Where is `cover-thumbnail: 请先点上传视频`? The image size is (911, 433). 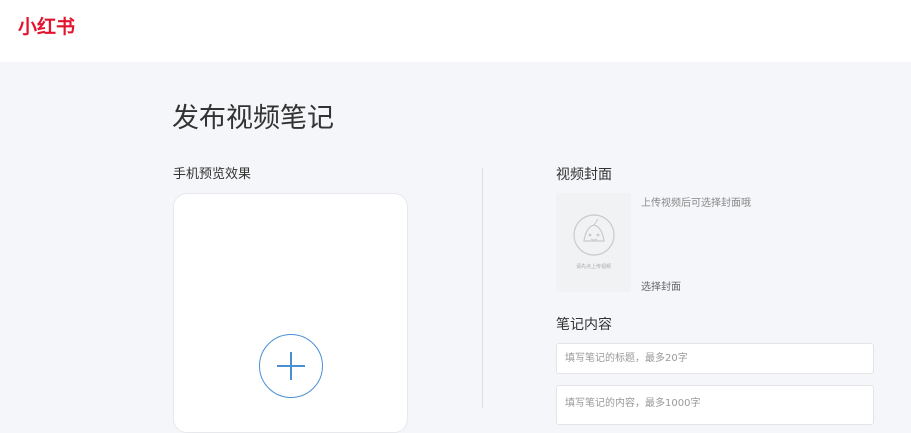 cover-thumbnail: 请先点上传视频 is located at coordinates (593, 242).